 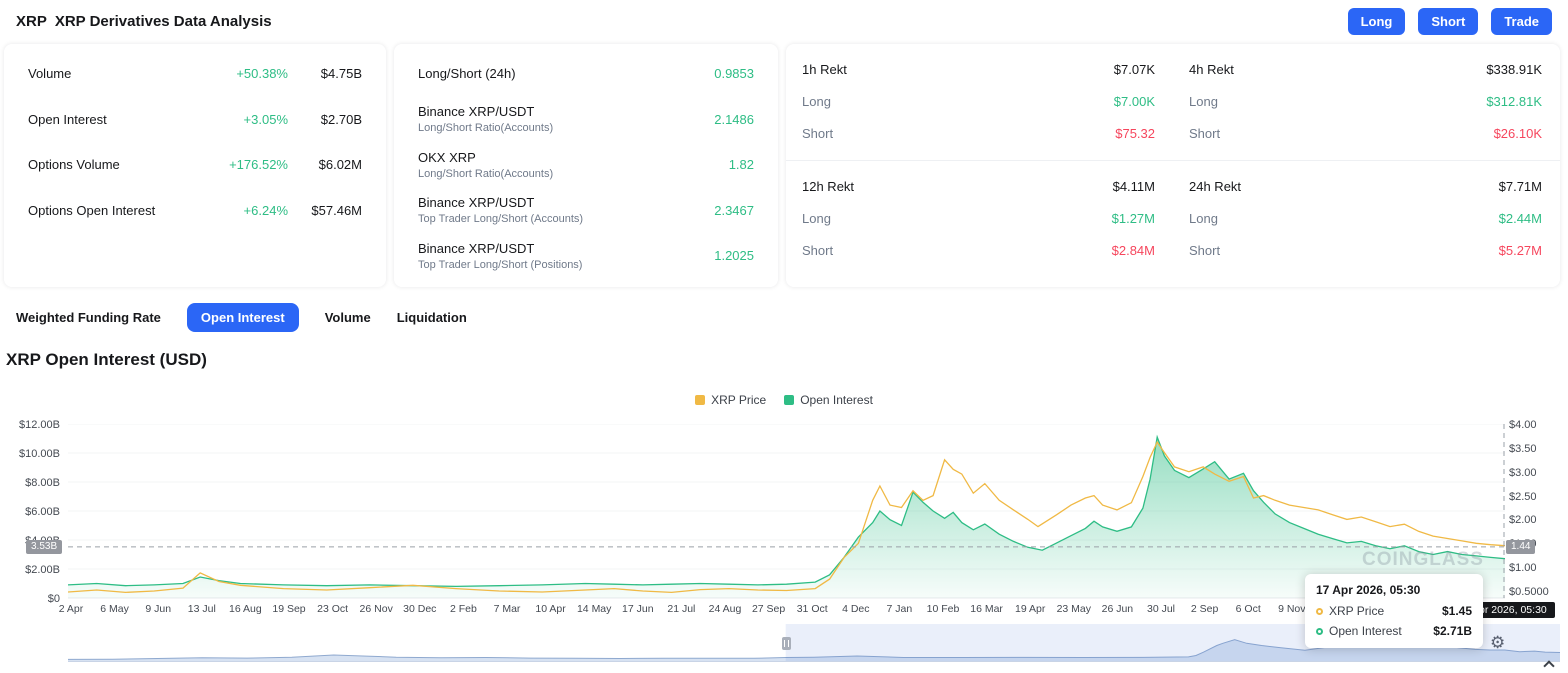 I want to click on legend-item-xrp-price: XRP Price, so click(x=730, y=400).